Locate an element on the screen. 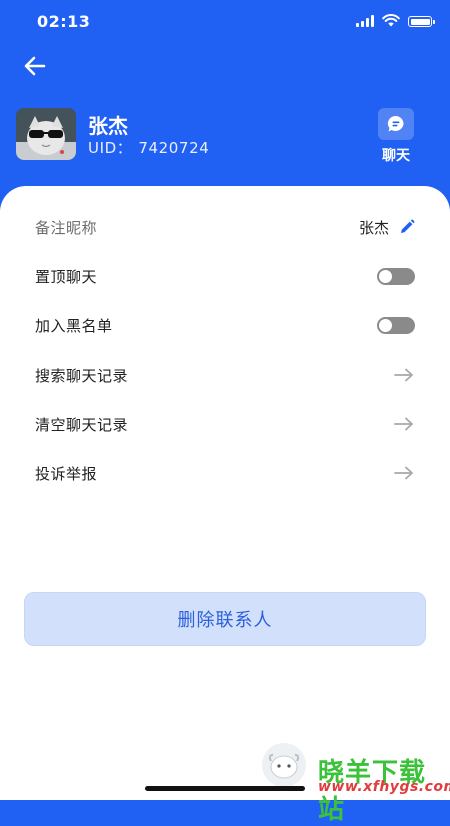  clear-history-label: 清空聊天记录 is located at coordinates (82, 424).